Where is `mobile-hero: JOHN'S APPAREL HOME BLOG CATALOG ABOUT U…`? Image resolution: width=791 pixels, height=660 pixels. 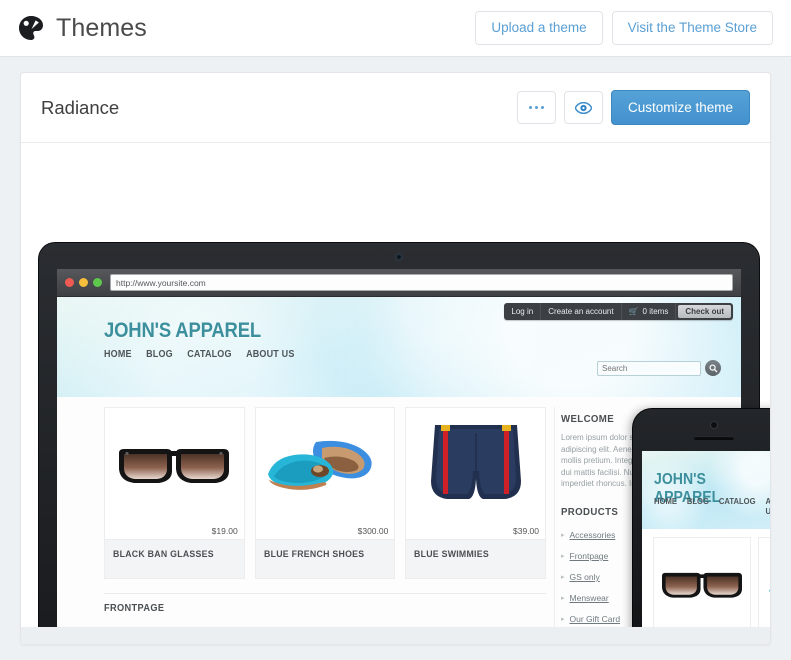
mobile-hero: JOHN'S APPAREL HOME BLOG CATALOG ABOUT U… is located at coordinates (706, 490).